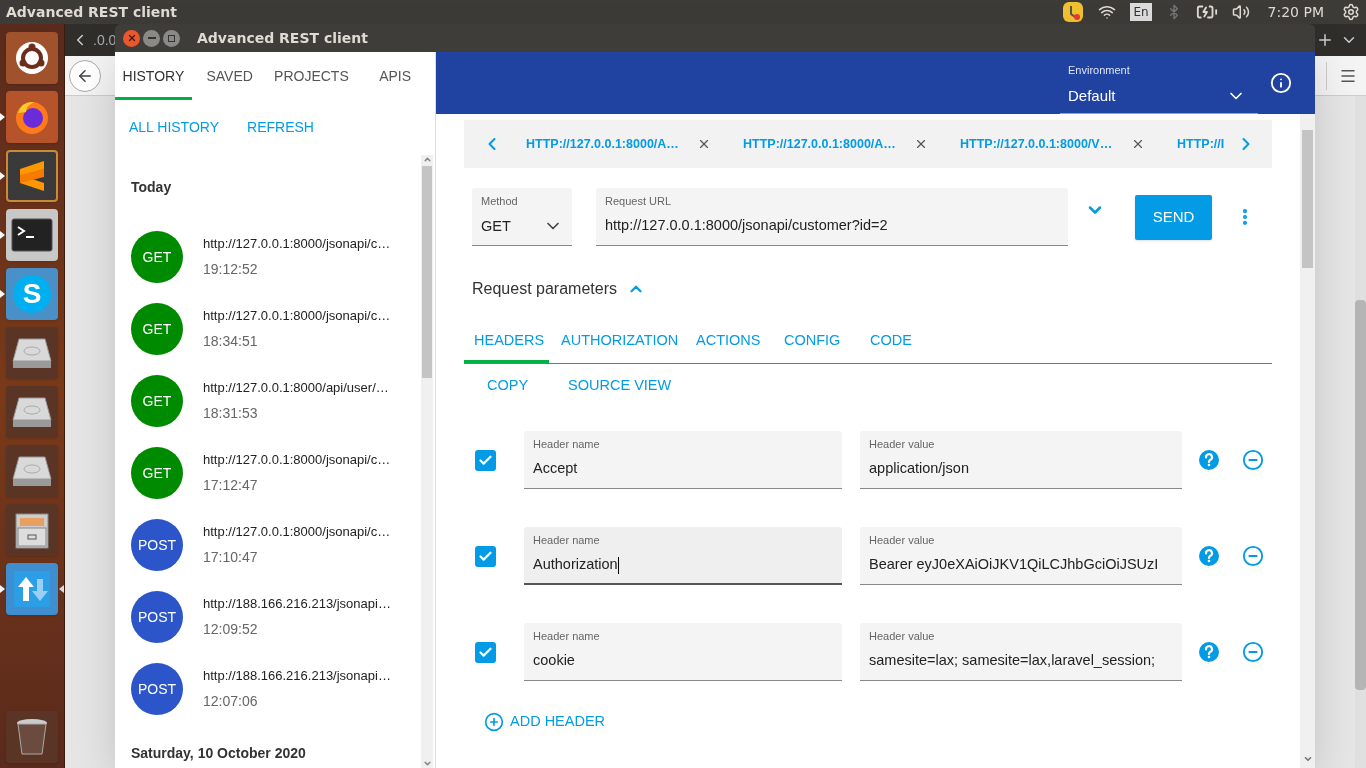 This screenshot has width=1366, height=768. I want to click on wifi-icon, so click(1107, 12).